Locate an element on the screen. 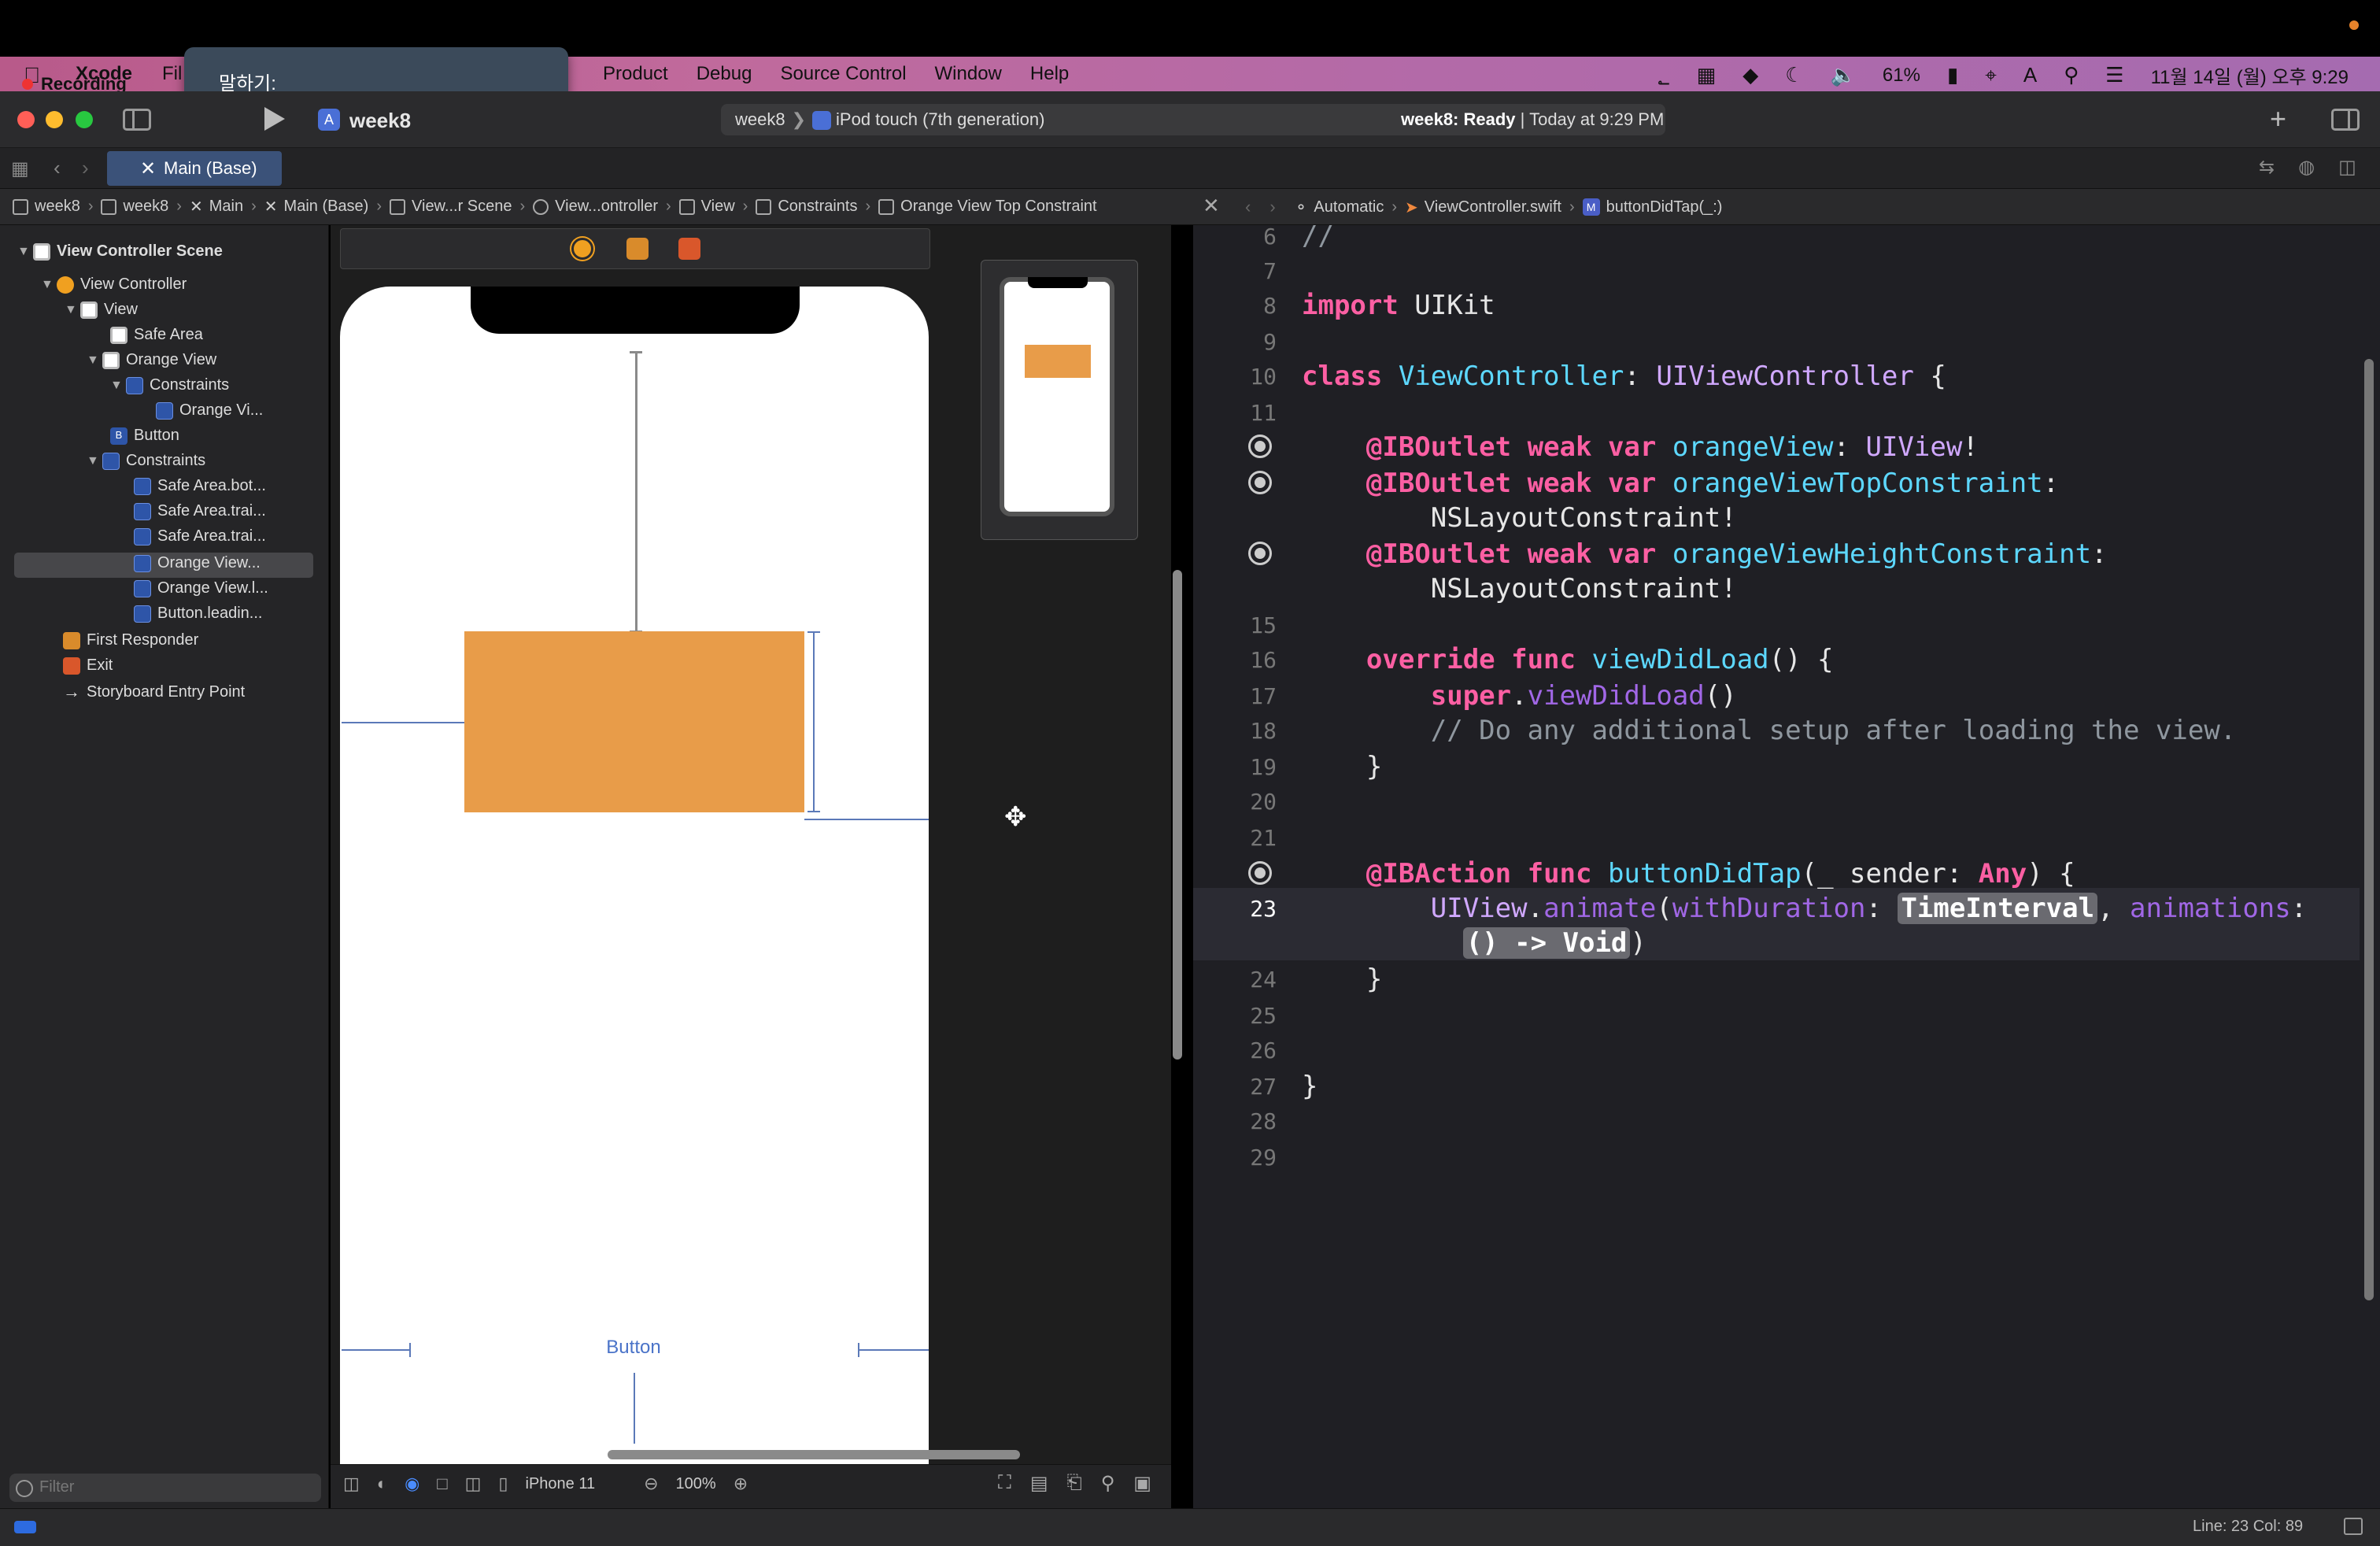 Image resolution: width=2380 pixels, height=1546 pixels. breadcrumb-item: ➤ ViewController.swift › is located at coordinates (1494, 208).